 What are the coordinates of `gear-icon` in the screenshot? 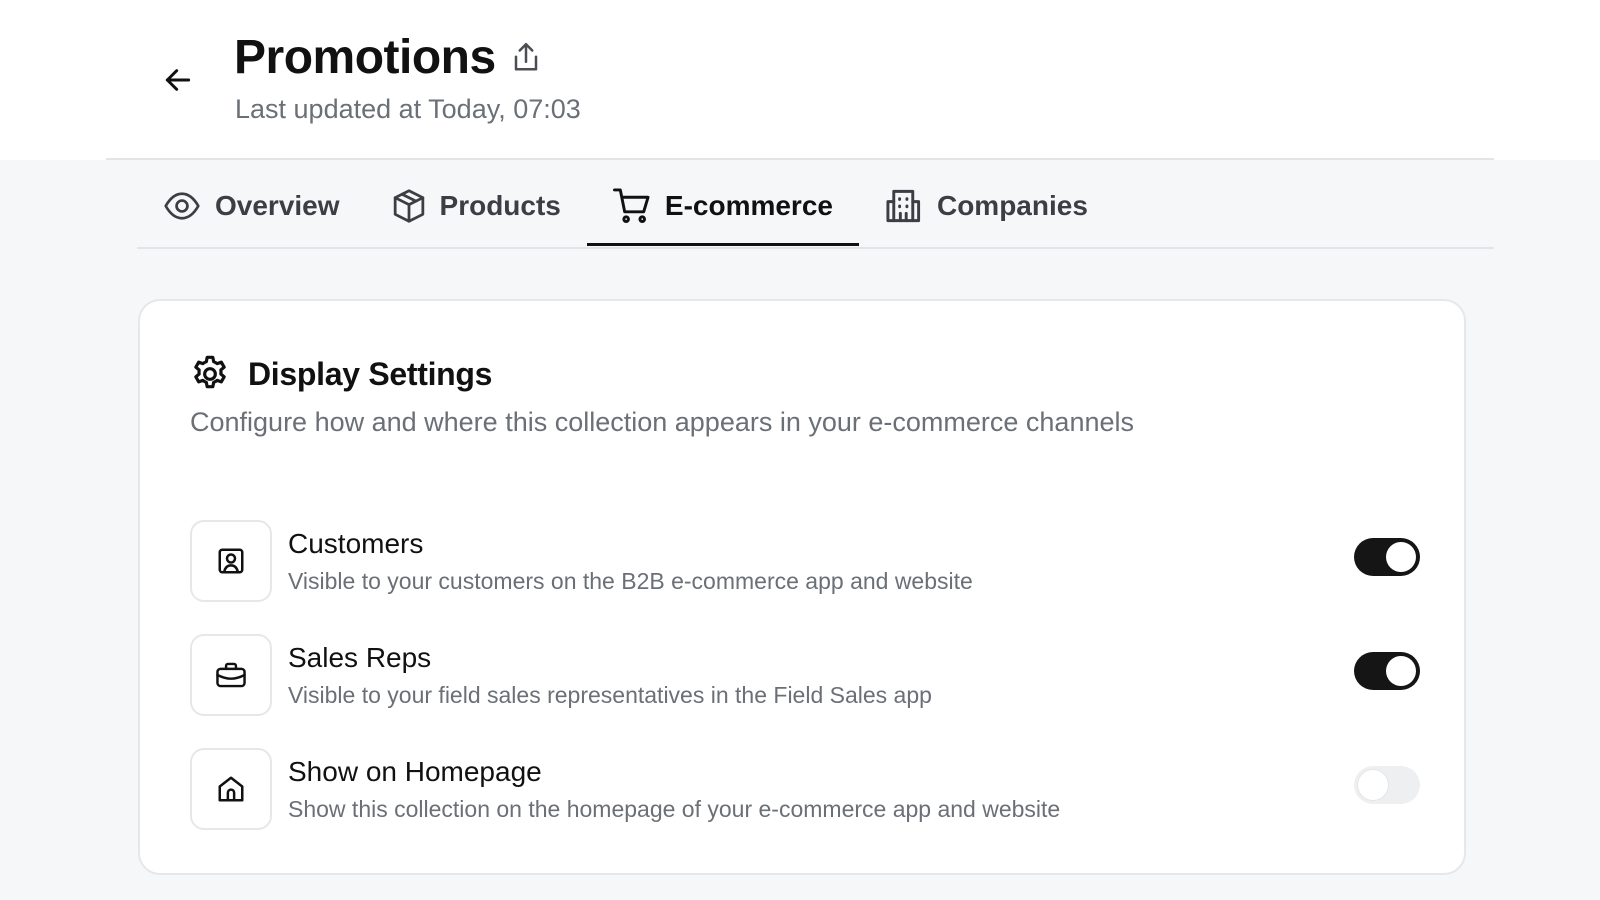 It's located at (210, 372).